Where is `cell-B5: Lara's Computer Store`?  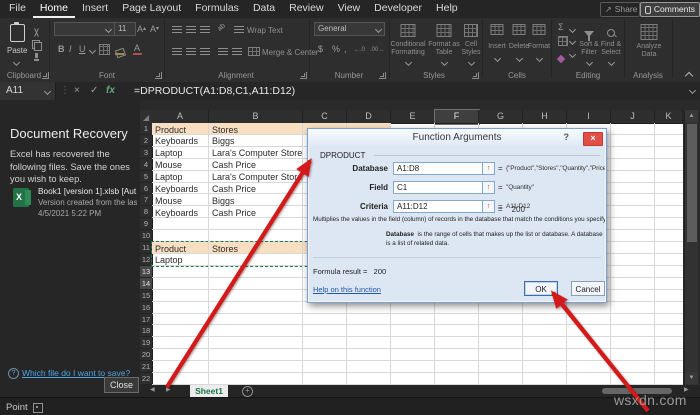
cell-B5: Lara's Computer Store is located at coordinates (257, 177).